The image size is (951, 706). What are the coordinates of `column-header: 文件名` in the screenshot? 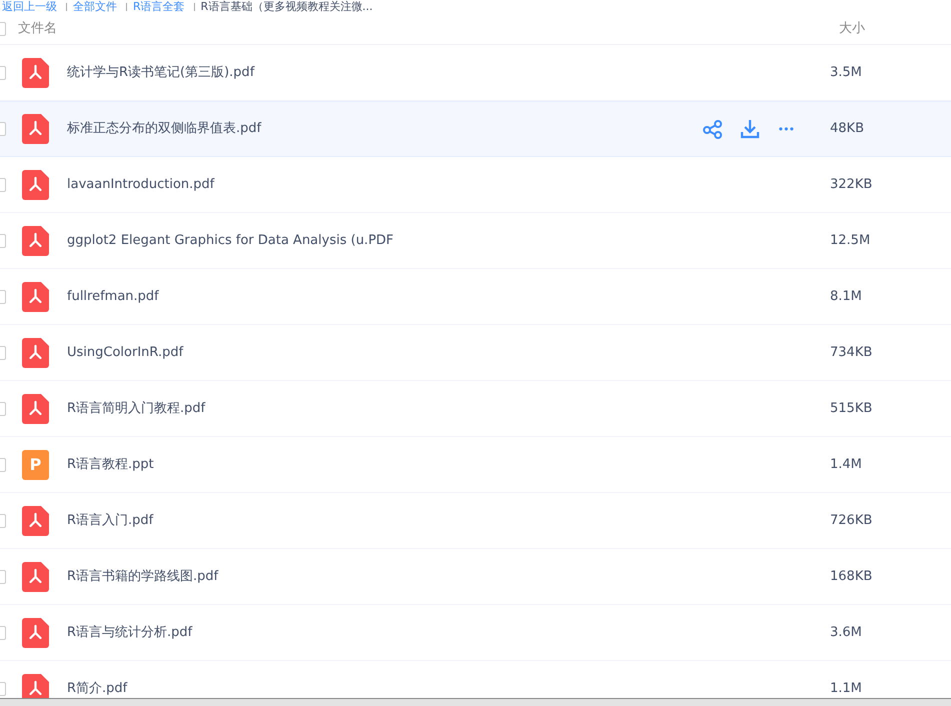 It's located at (424, 29).